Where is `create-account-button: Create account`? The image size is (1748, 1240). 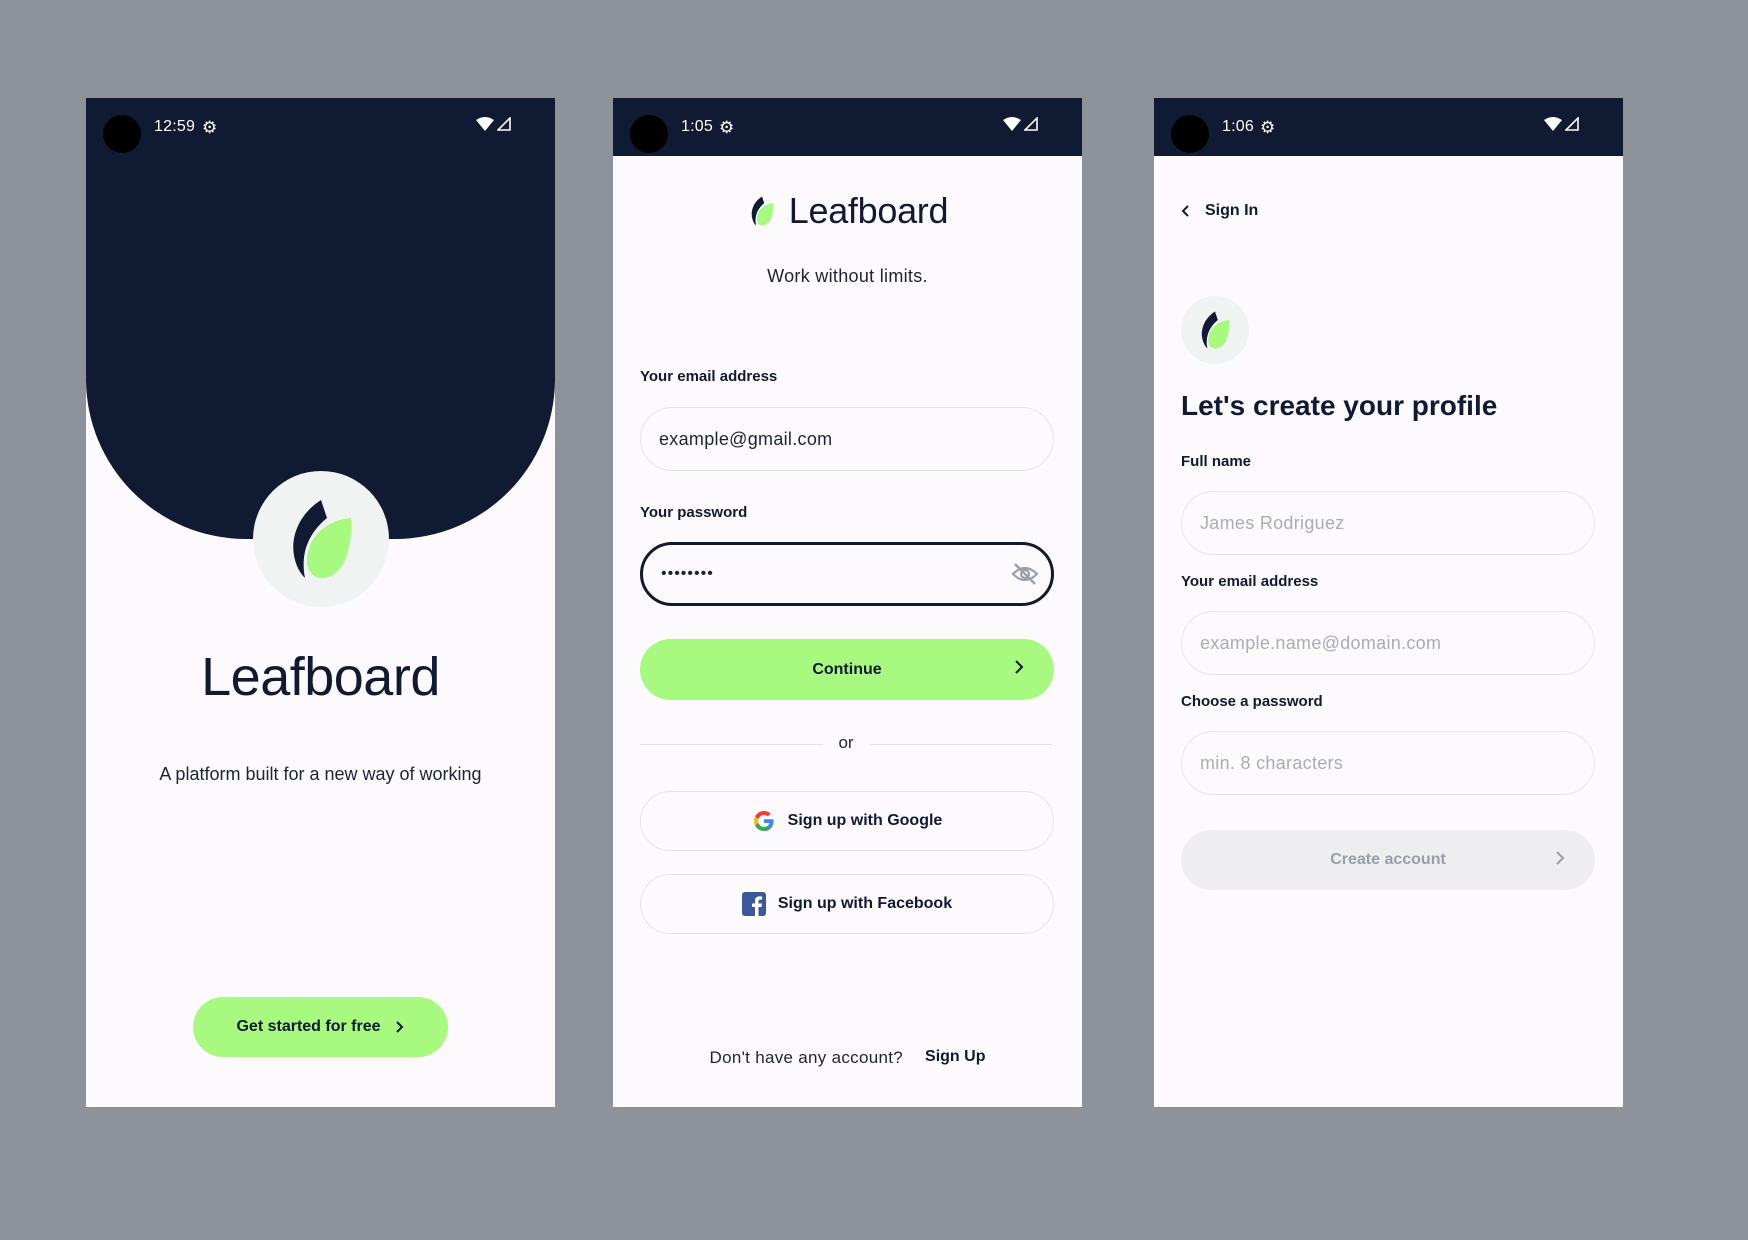 create-account-button: Create account is located at coordinates (1388, 860).